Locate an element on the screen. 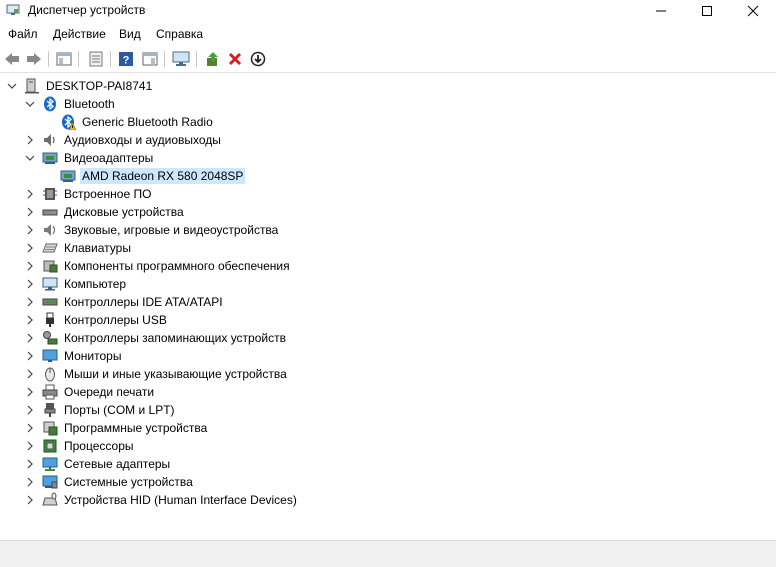 This screenshot has height=567, width=776. network-adapter-icon is located at coordinates (50, 464).